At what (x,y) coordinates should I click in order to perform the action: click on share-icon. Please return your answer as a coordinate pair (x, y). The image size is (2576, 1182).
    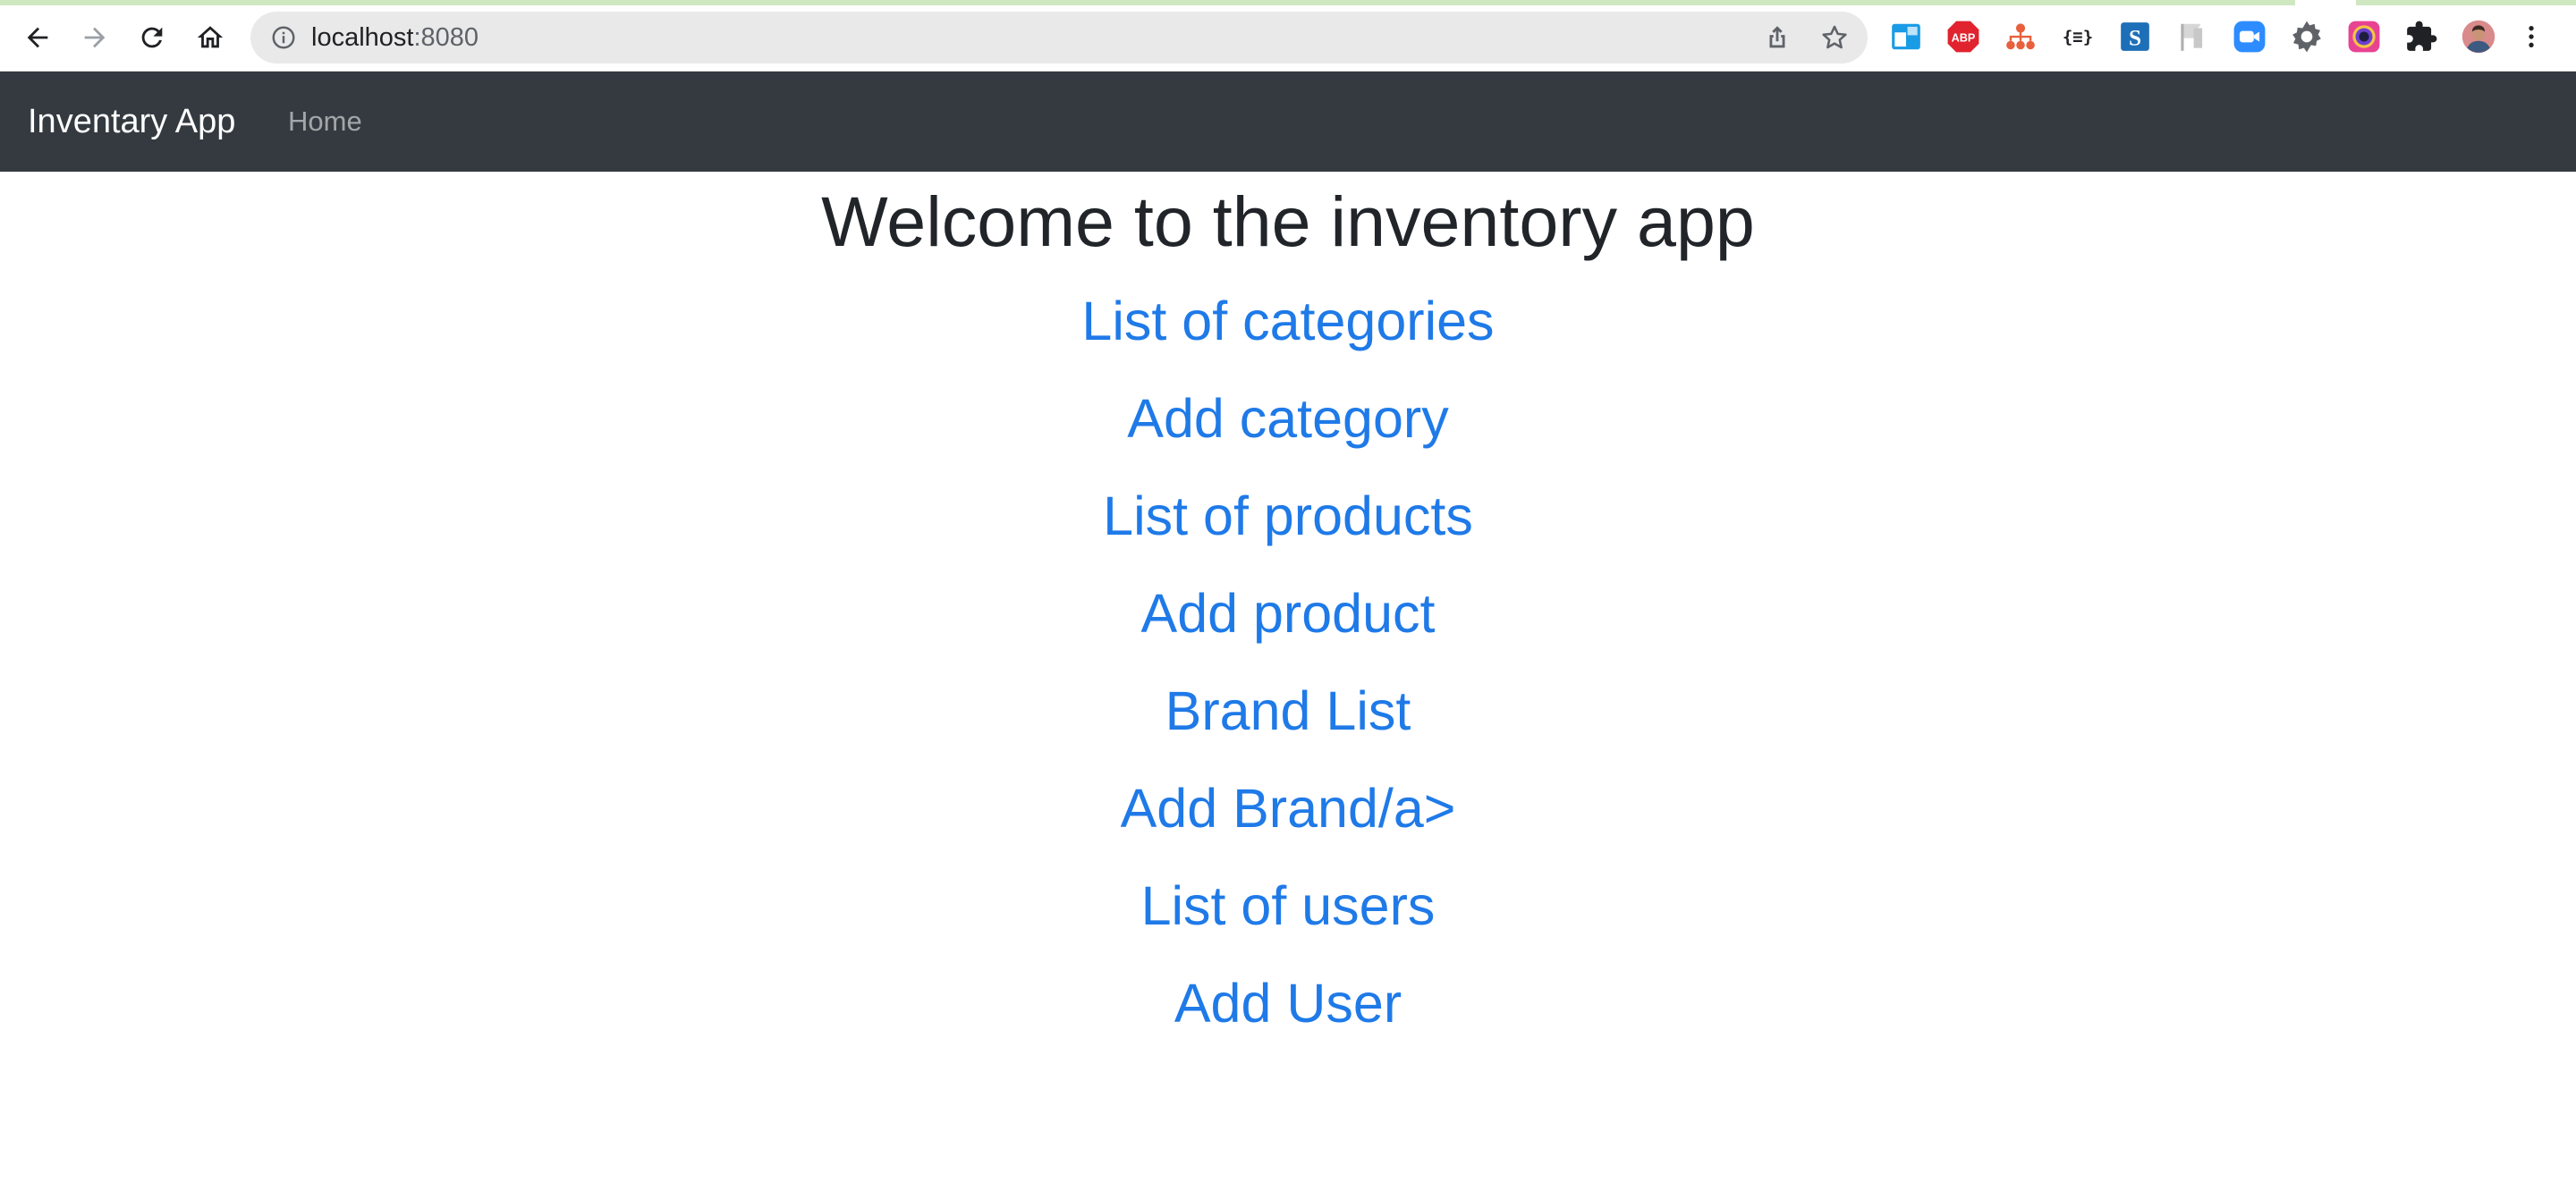
    Looking at the image, I should click on (1777, 37).